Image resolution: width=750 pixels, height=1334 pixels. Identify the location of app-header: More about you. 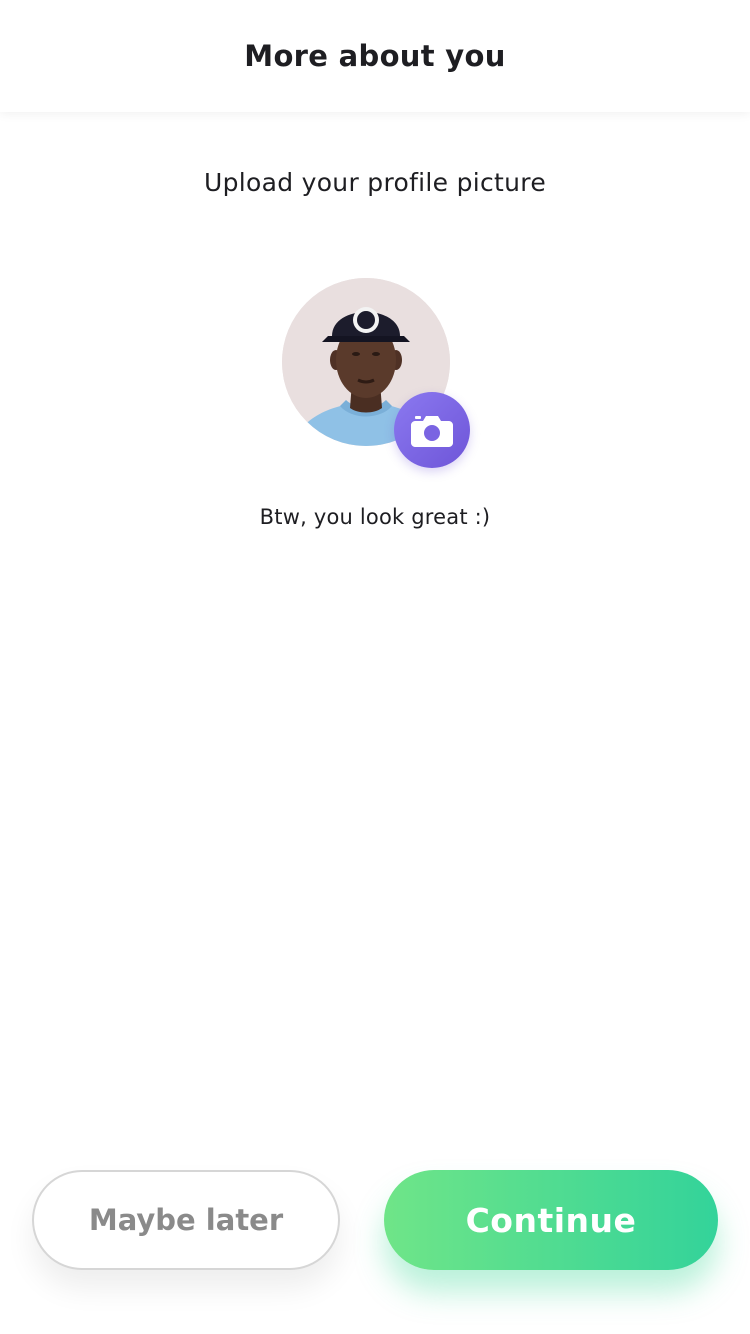
(375, 56).